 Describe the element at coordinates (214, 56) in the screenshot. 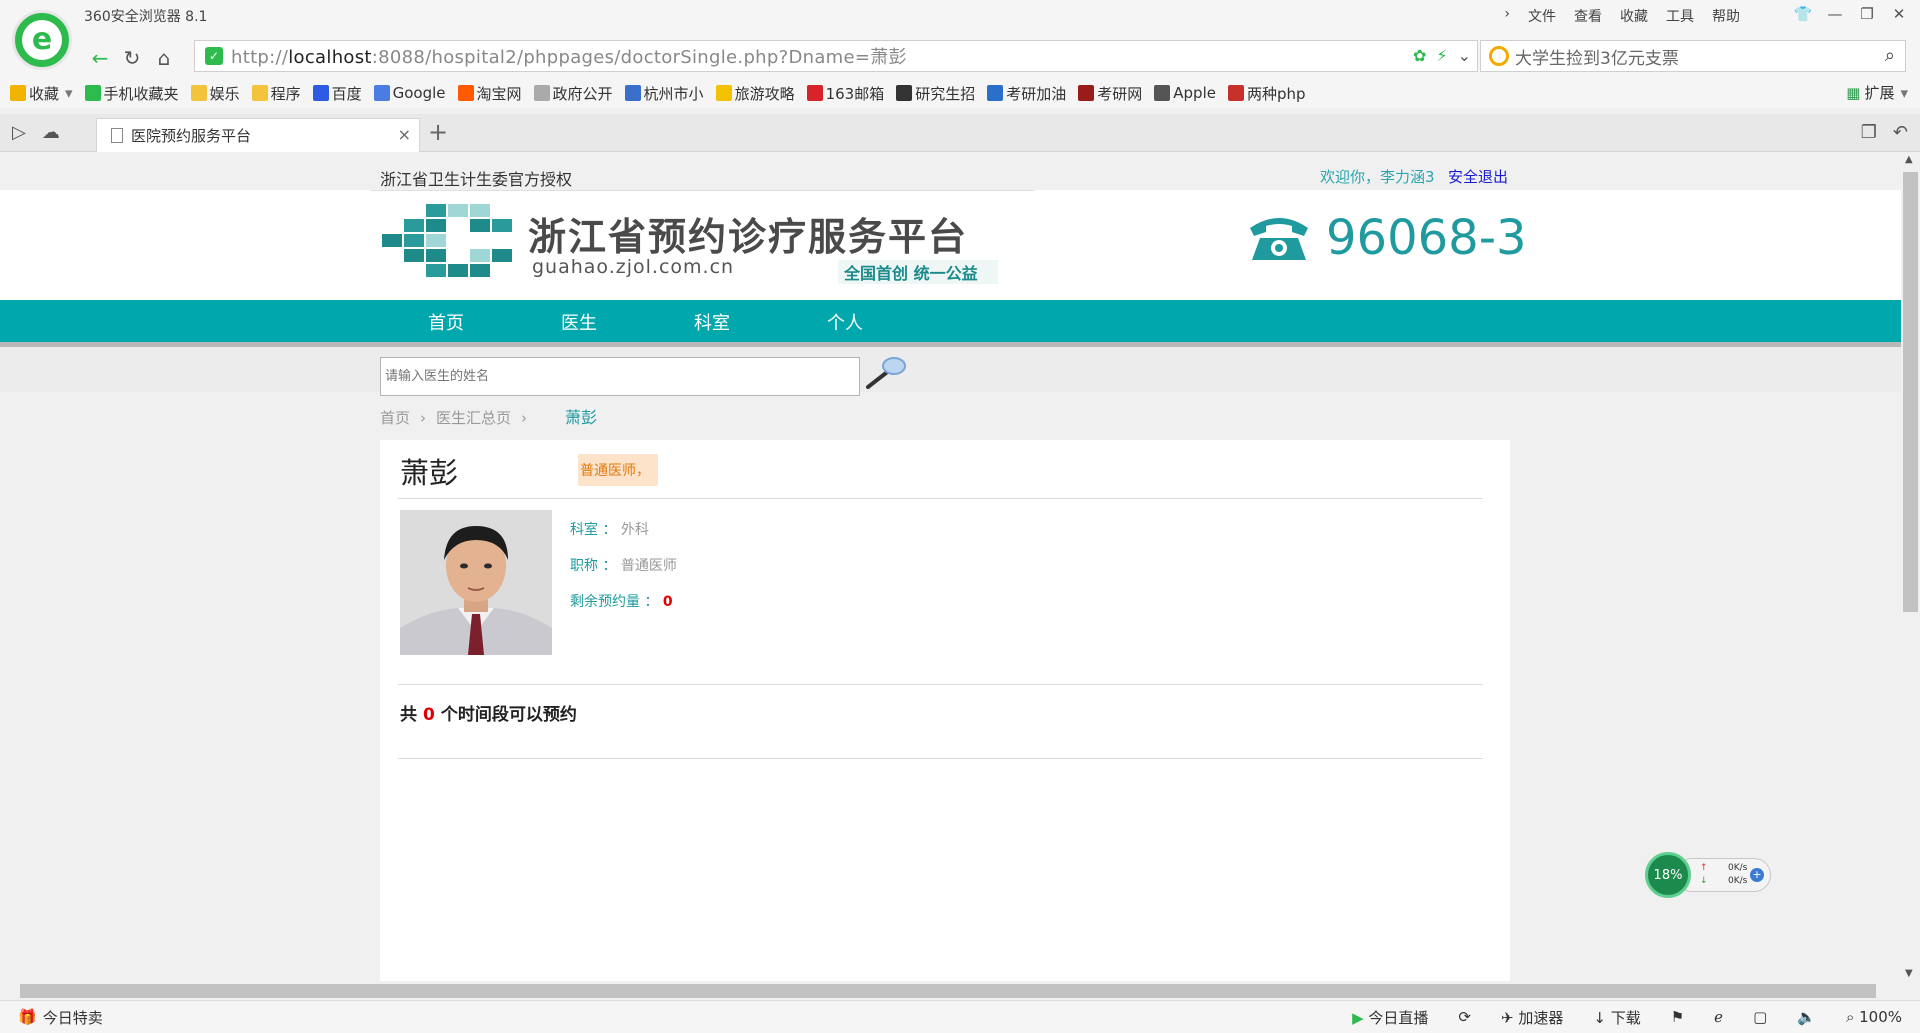

I see `secure-shield-icon: ✓` at that location.